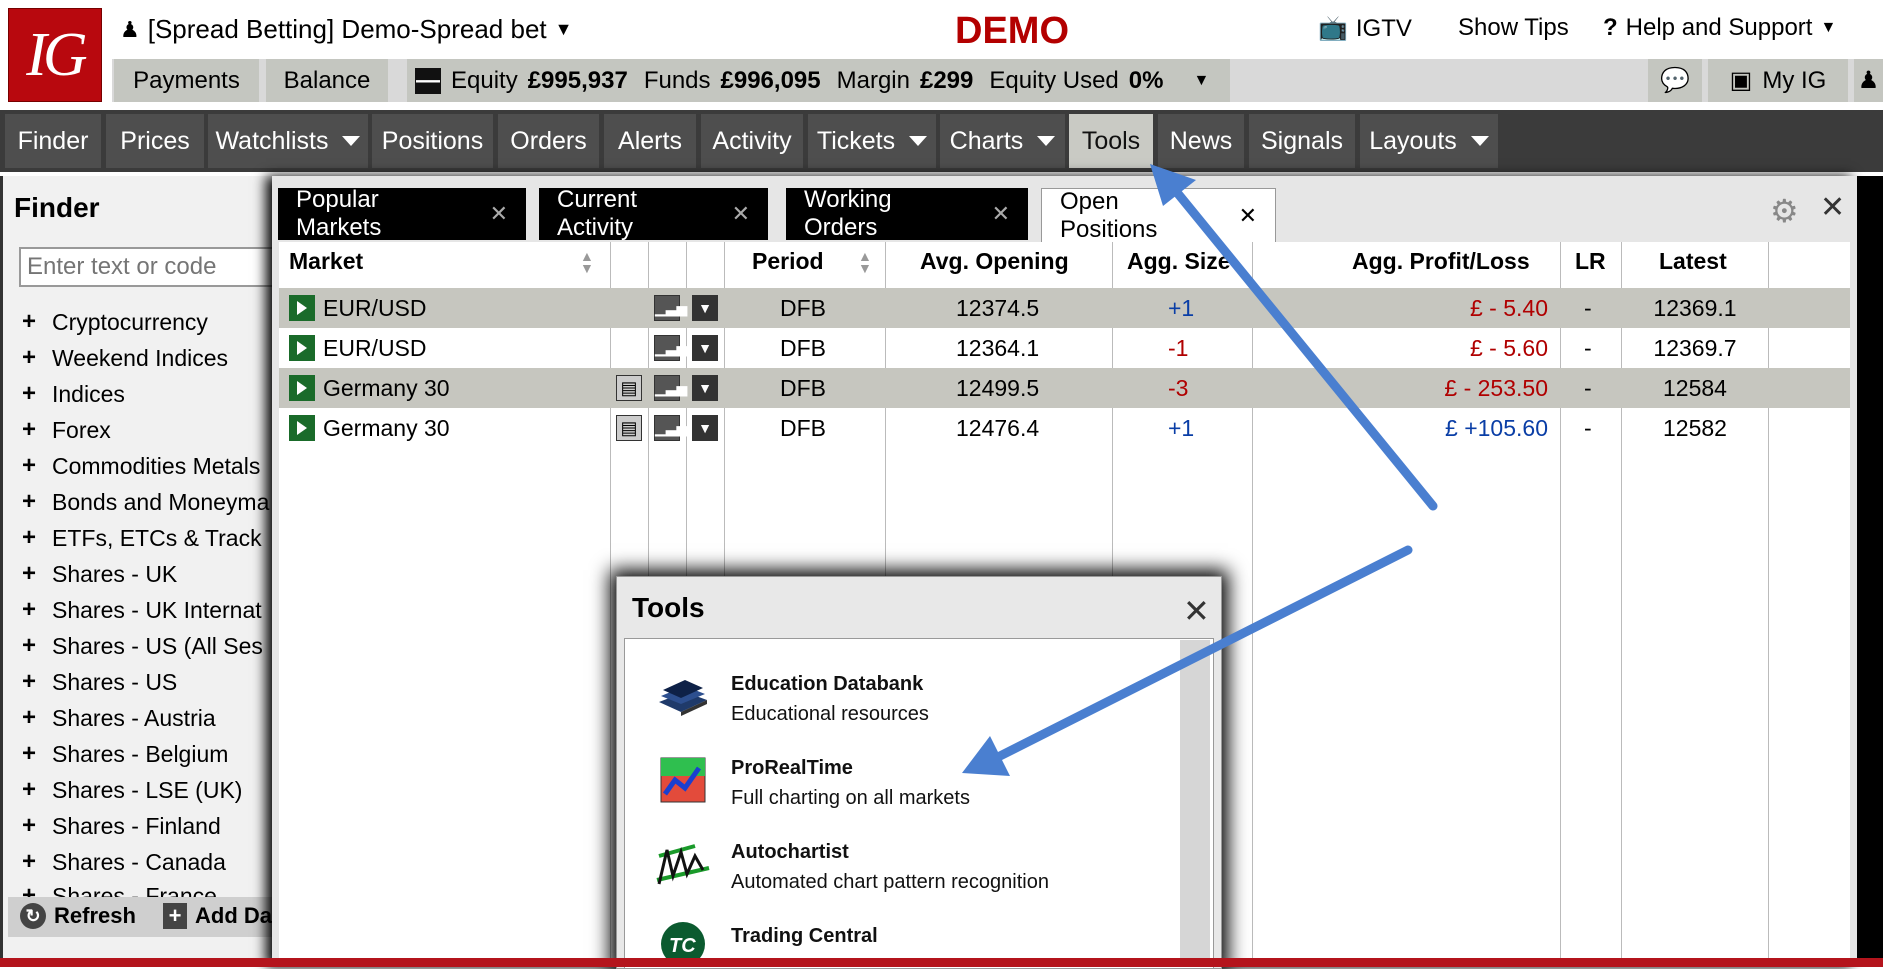  Describe the element at coordinates (146, 430) in the screenshot. I see `finder-category: + Forex` at that location.